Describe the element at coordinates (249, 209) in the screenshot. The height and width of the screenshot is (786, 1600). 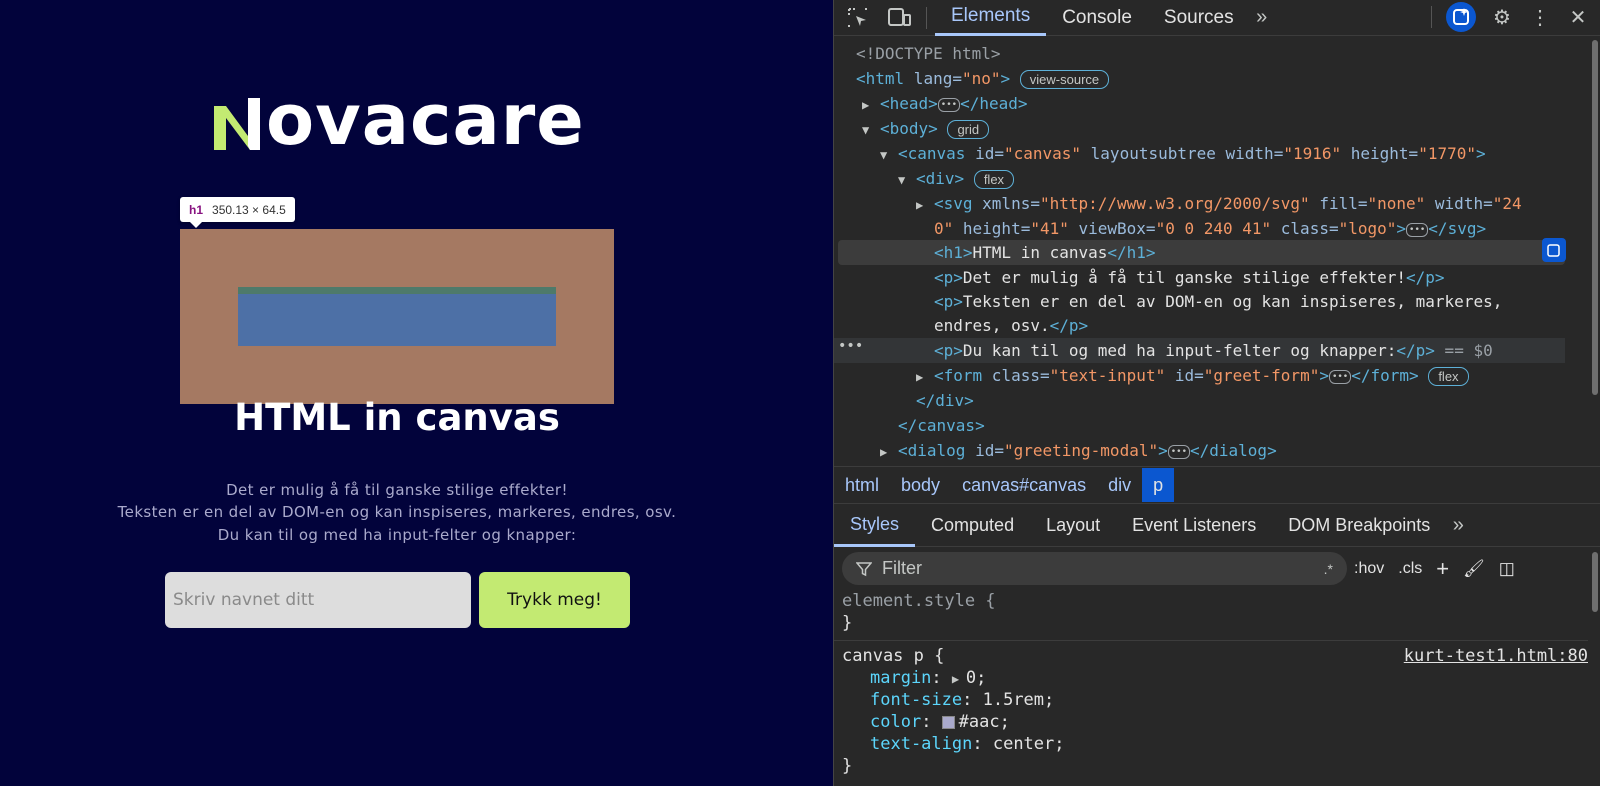
I see `tooltip-size: 350.13 × 64.5` at that location.